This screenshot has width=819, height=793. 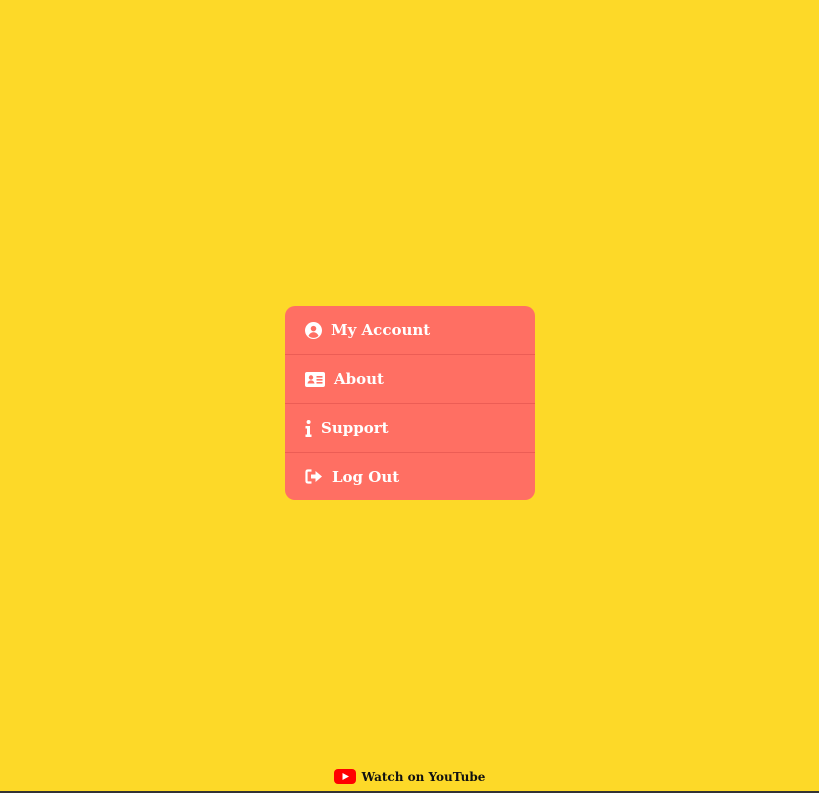 I want to click on menu-item-support: Support, so click(x=410, y=428).